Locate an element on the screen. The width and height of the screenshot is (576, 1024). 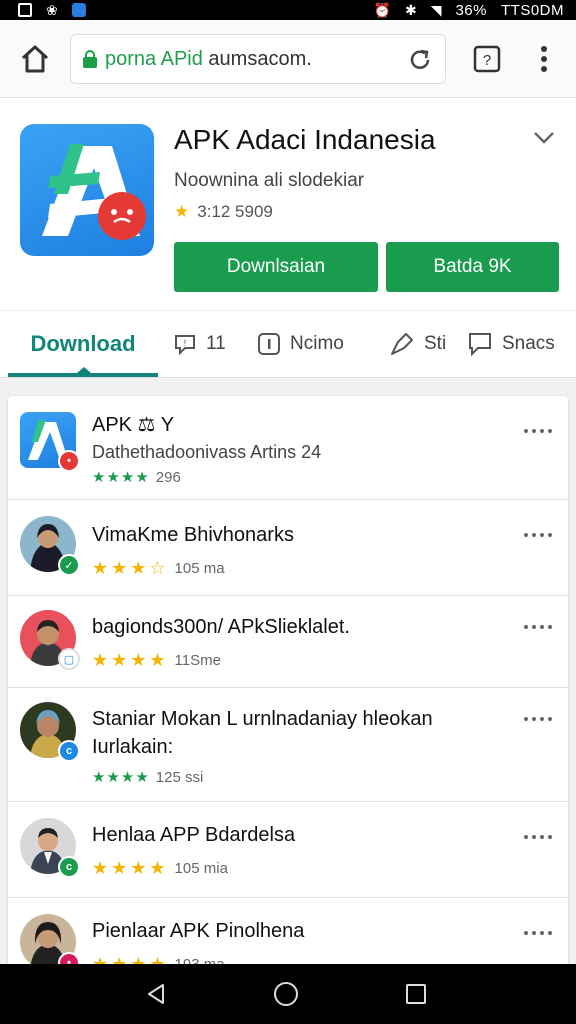
item-title: VimaKme Bhivhonarks is located at coordinates (193, 535).